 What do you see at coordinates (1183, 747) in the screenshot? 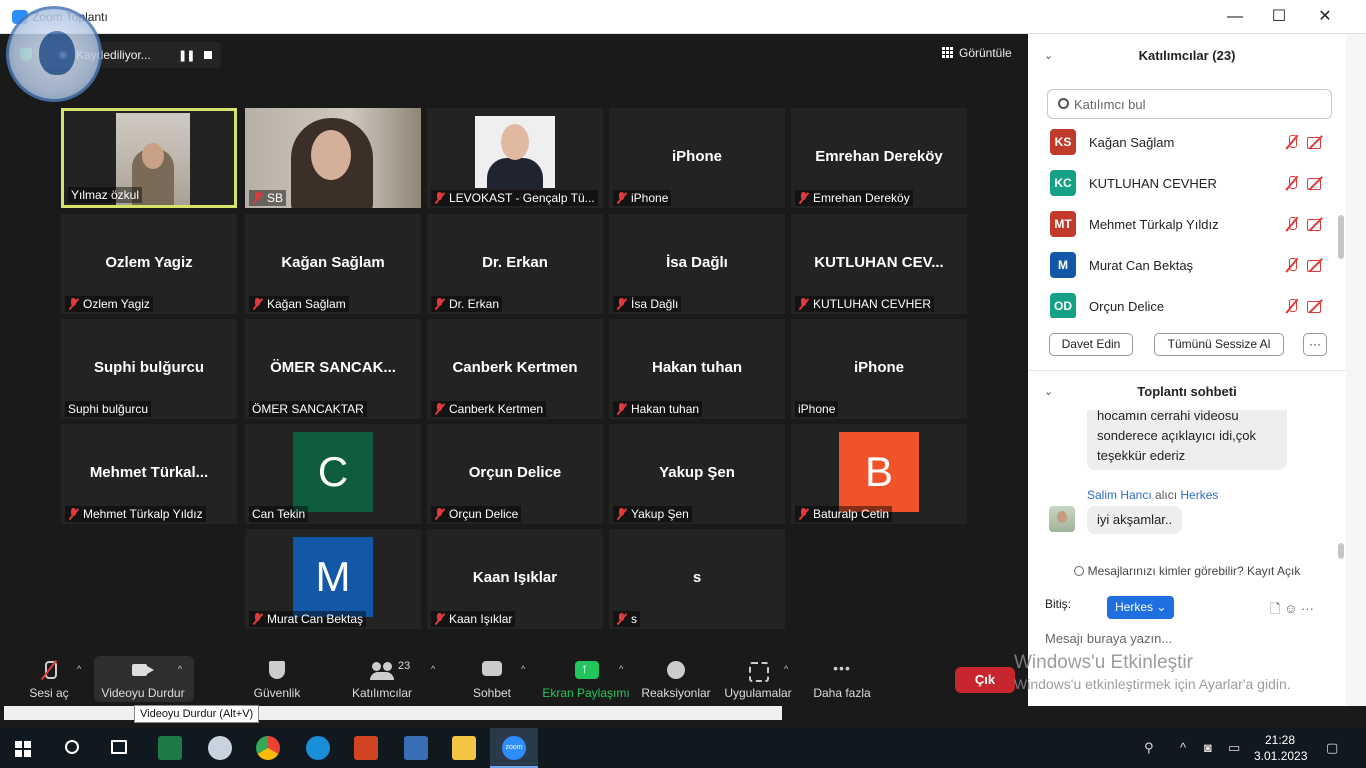
I see `chevron-up-icon: ^` at bounding box center [1183, 747].